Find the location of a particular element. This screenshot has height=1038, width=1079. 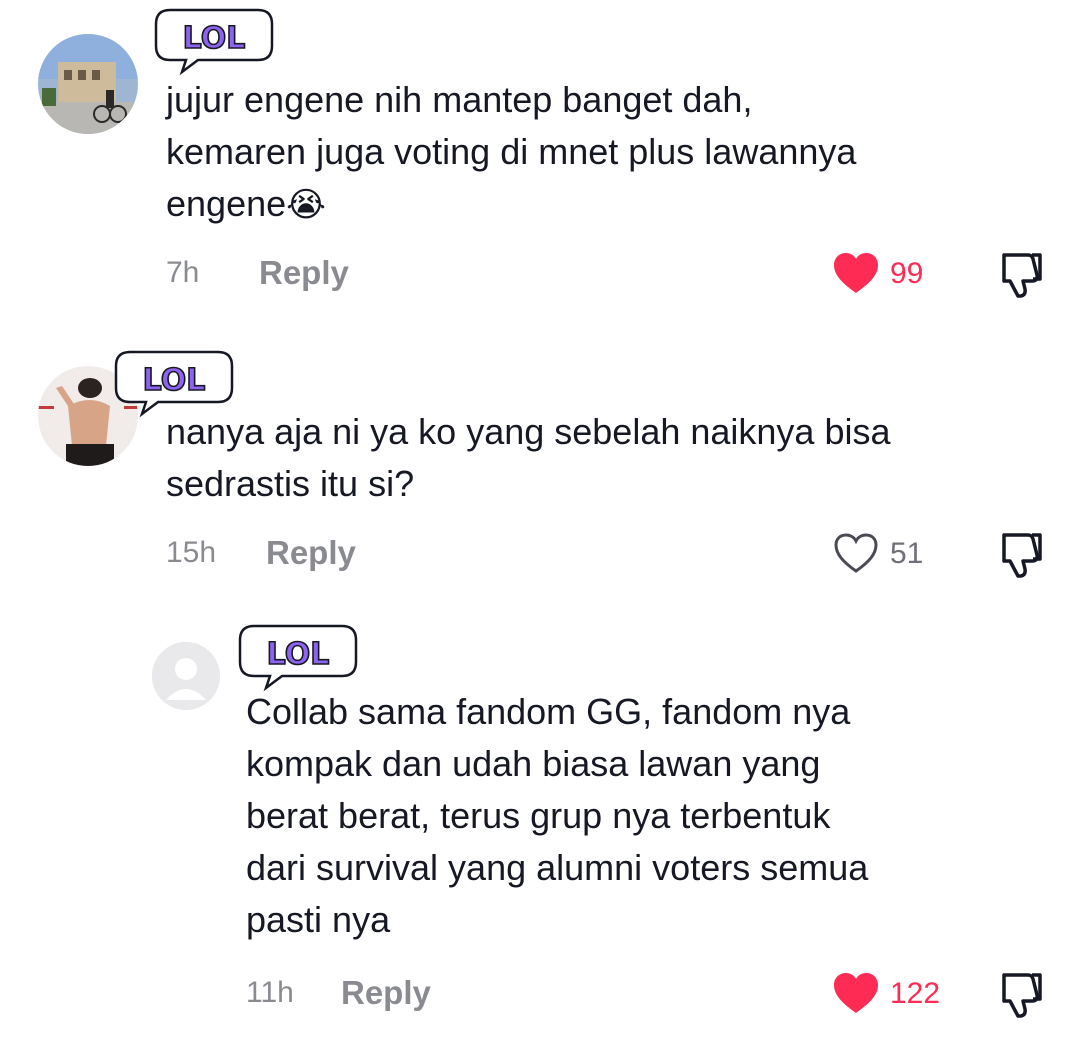

comment-time: 7h is located at coordinates (183, 272).